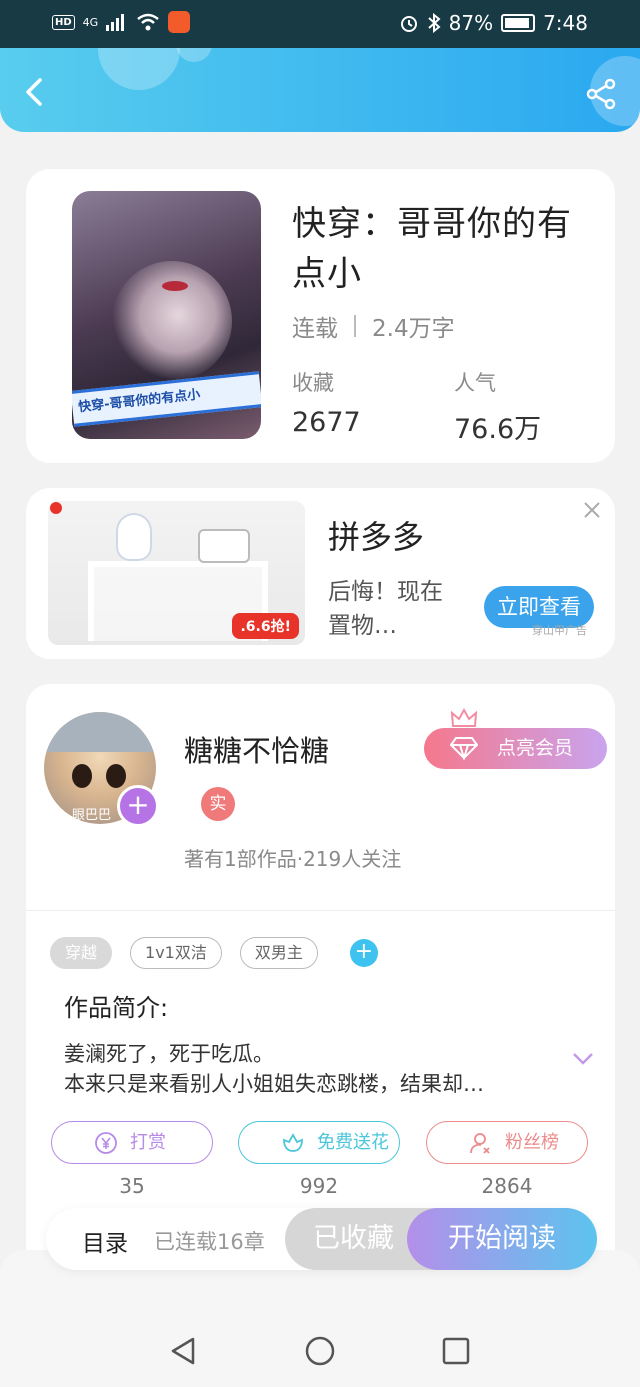 The width and height of the screenshot is (640, 1387). I want to click on hd-badge: HD, so click(63, 22).